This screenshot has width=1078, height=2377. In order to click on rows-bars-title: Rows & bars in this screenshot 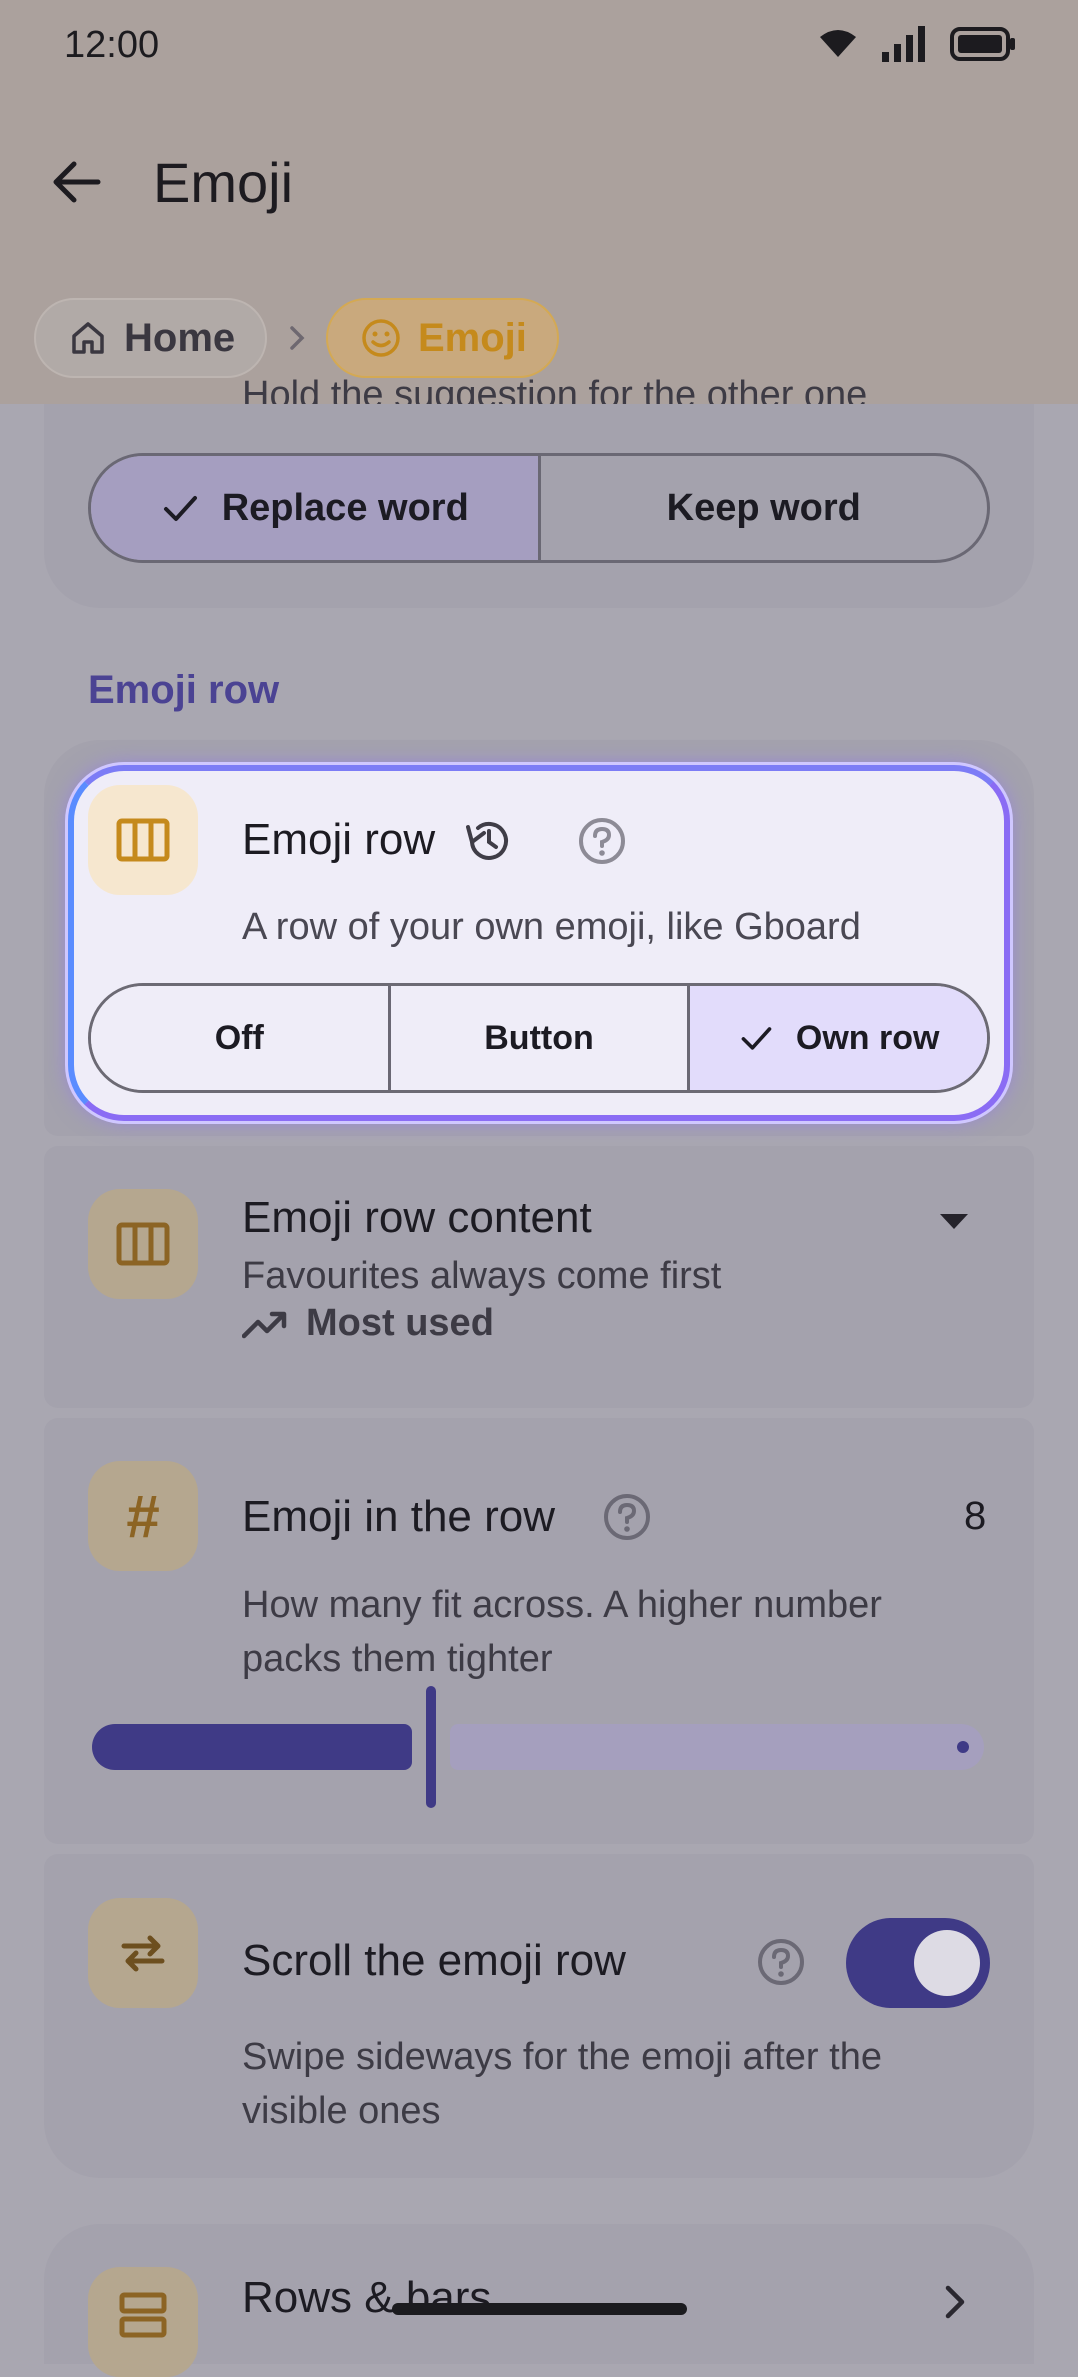, I will do `click(367, 2297)`.